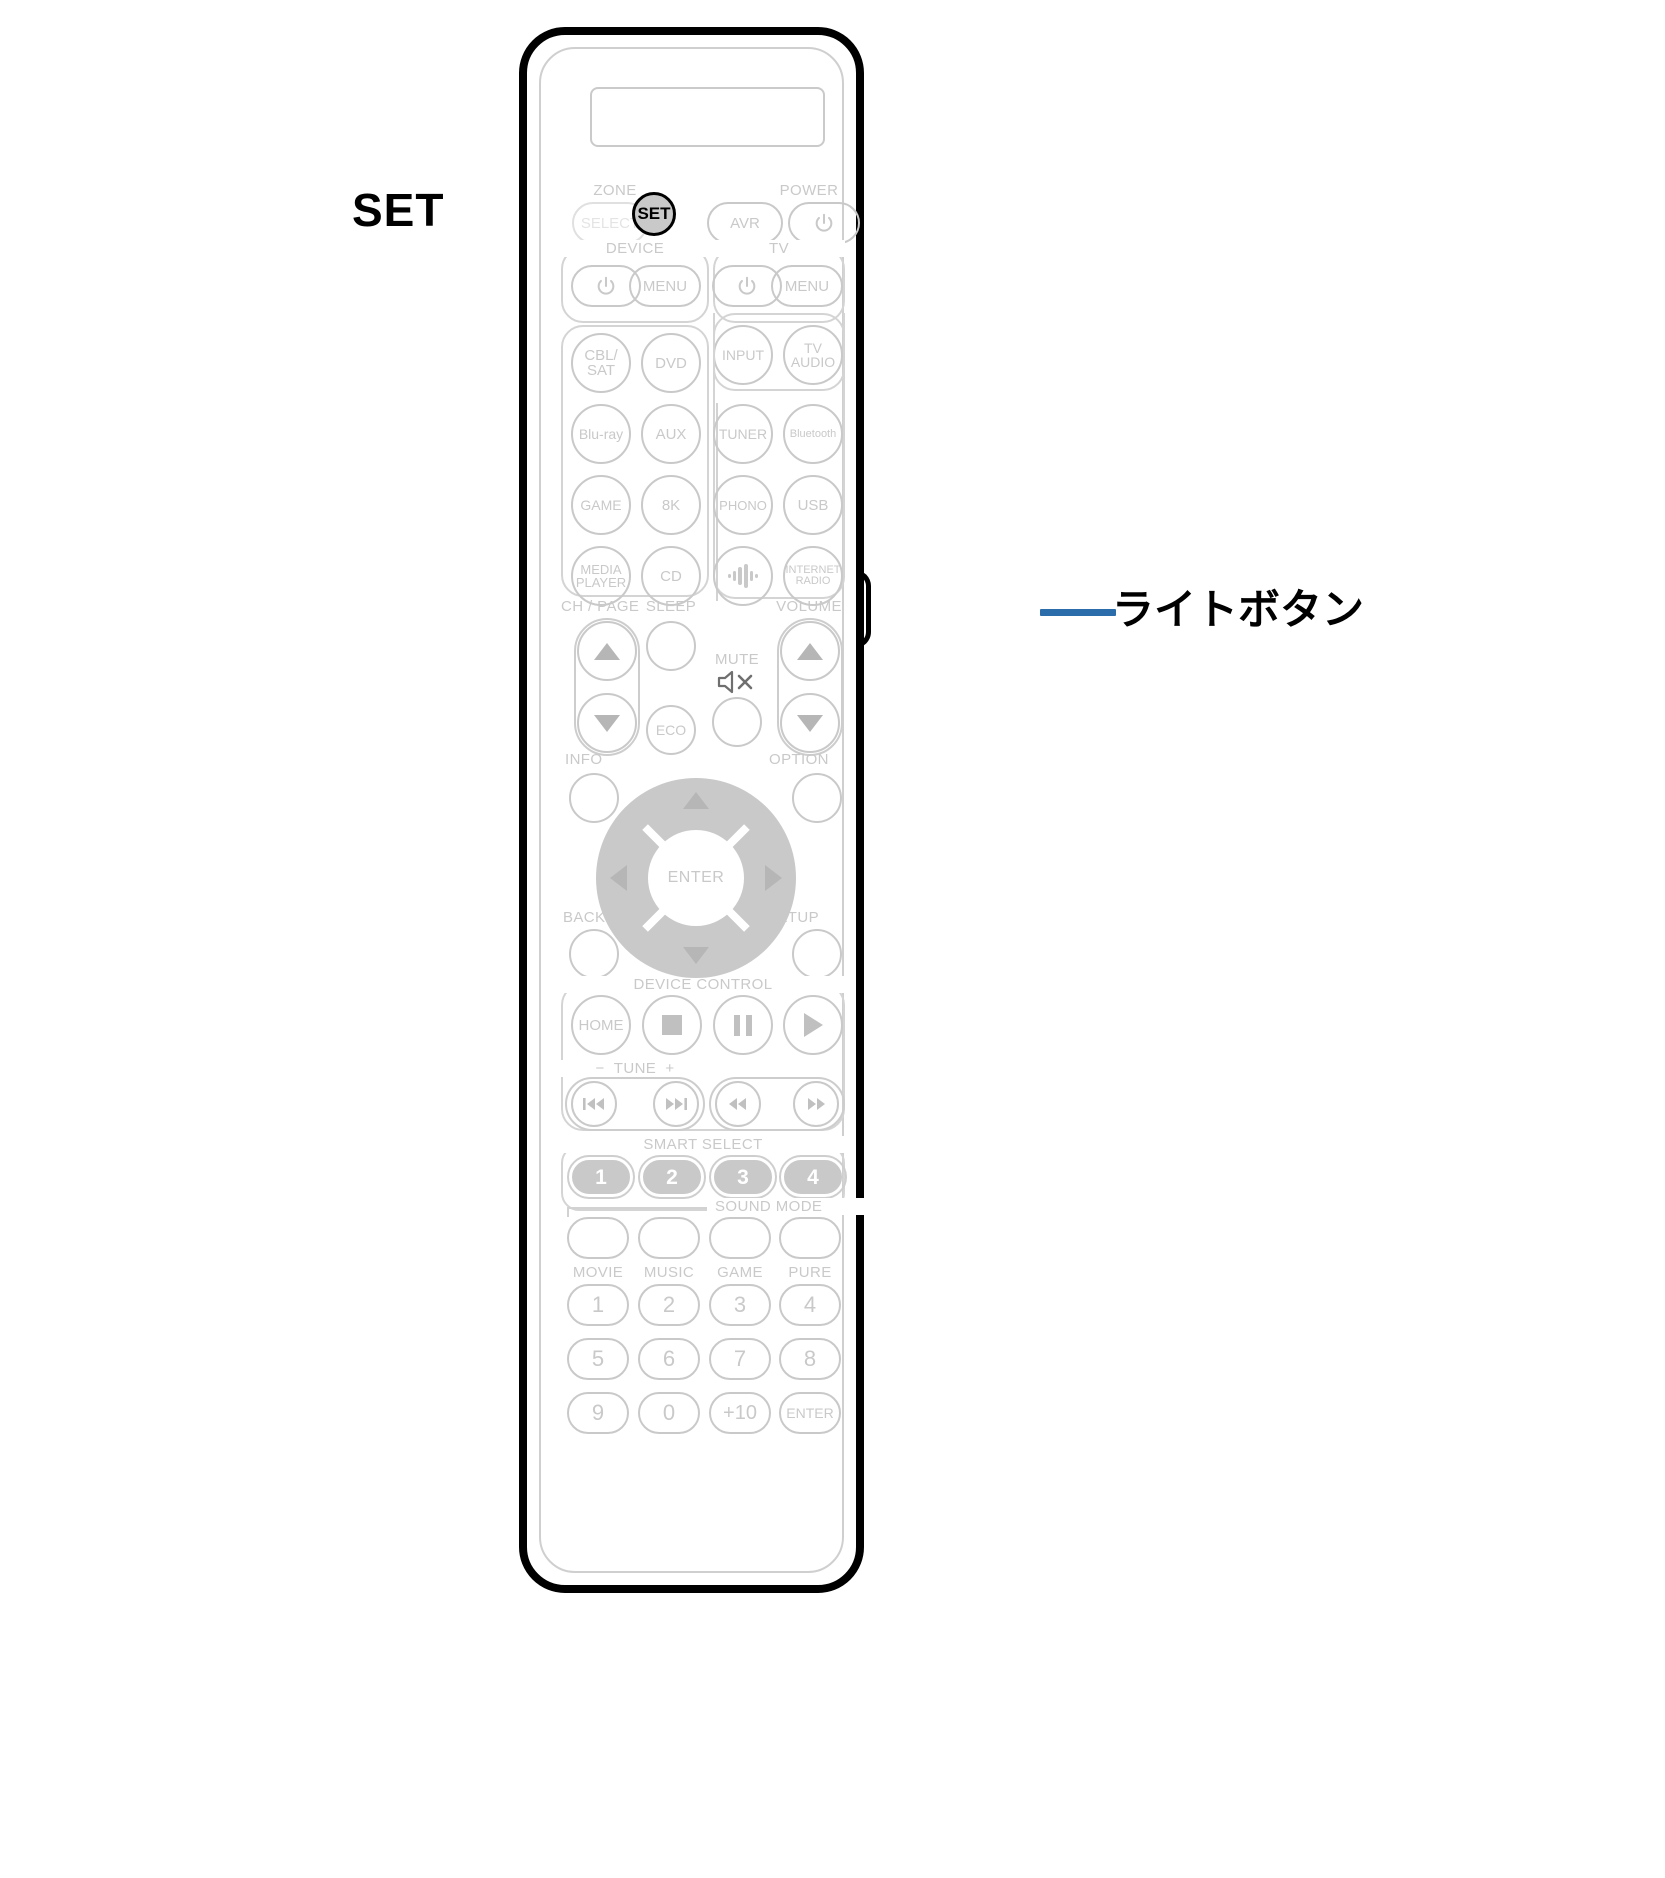 The width and height of the screenshot is (1665, 1878). What do you see at coordinates (743, 434) in the screenshot?
I see `tuner-button: TUNER` at bounding box center [743, 434].